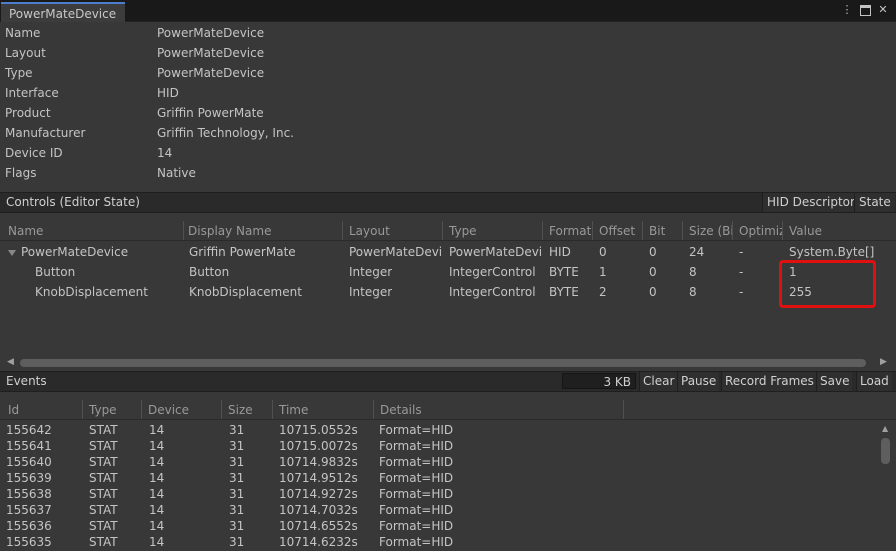 Image resolution: width=896 pixels, height=551 pixels. What do you see at coordinates (440, 526) in the screenshot?
I see `event-row: 155636 STAT 14 31 10714.6552s Format=HID` at bounding box center [440, 526].